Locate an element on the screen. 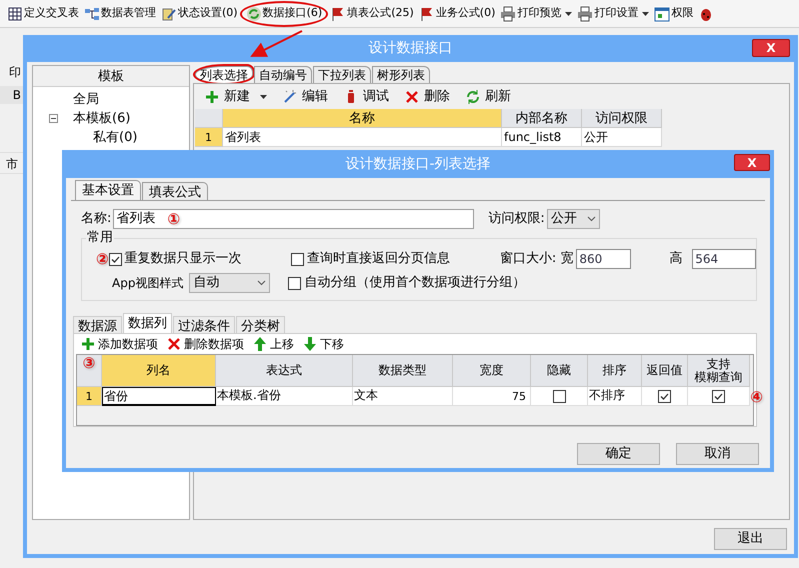  table-cell: 省份 is located at coordinates (159, 396).